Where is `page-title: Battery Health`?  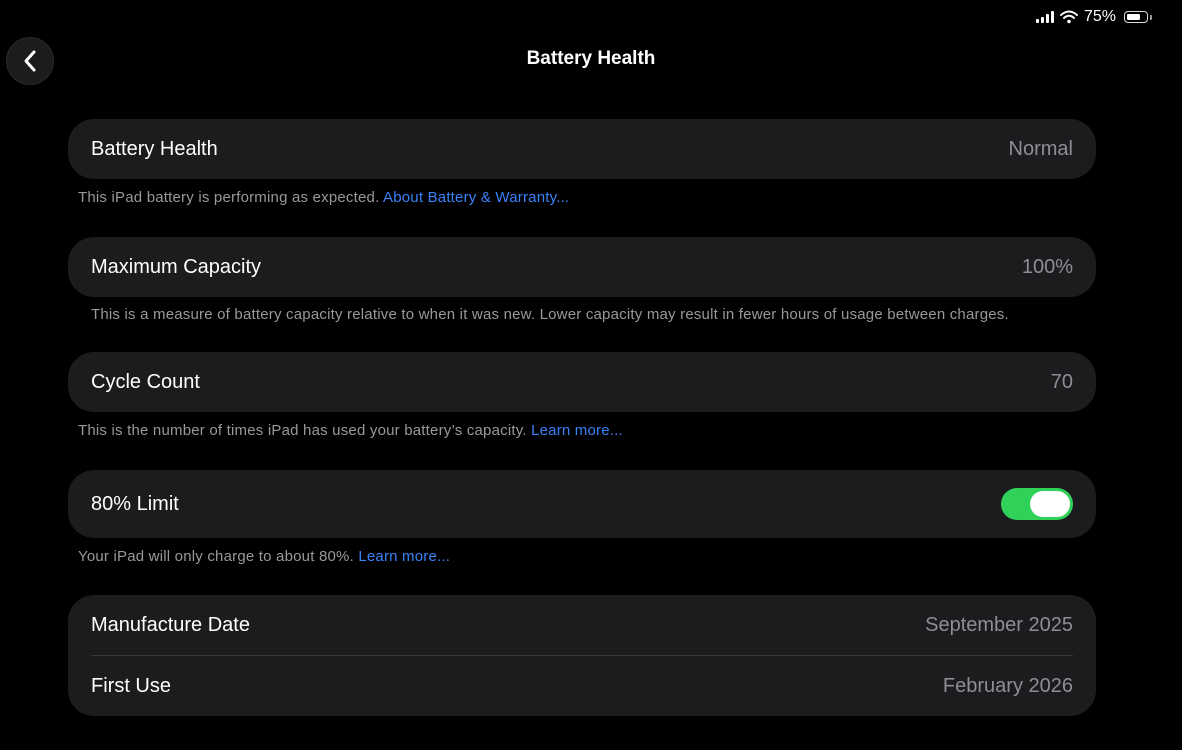 page-title: Battery Health is located at coordinates (591, 58).